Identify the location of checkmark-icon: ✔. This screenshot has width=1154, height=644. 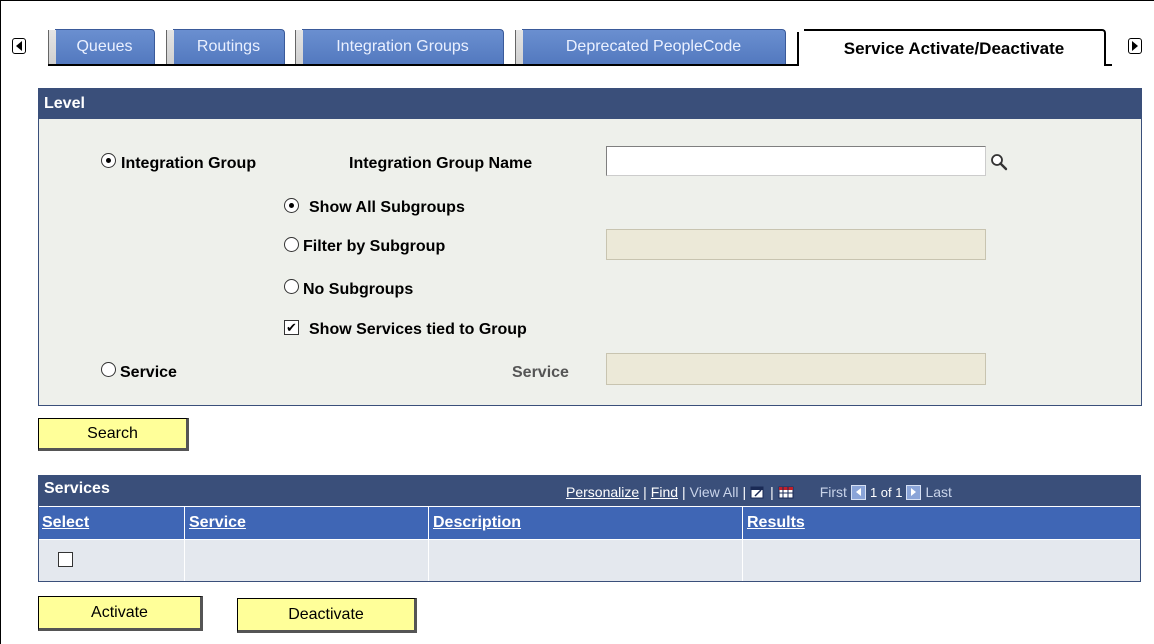
(291, 327).